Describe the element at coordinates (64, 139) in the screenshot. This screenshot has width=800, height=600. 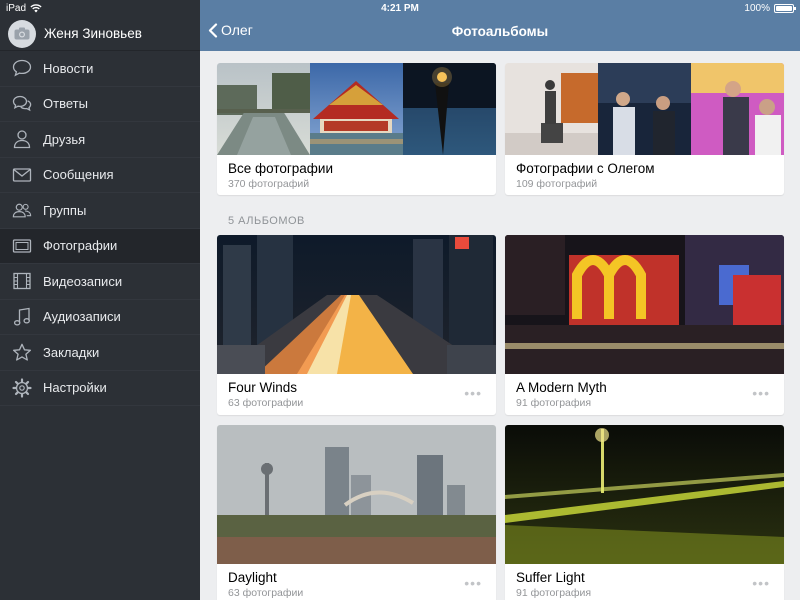
I see `sidebar-item-label: Друзья` at that location.